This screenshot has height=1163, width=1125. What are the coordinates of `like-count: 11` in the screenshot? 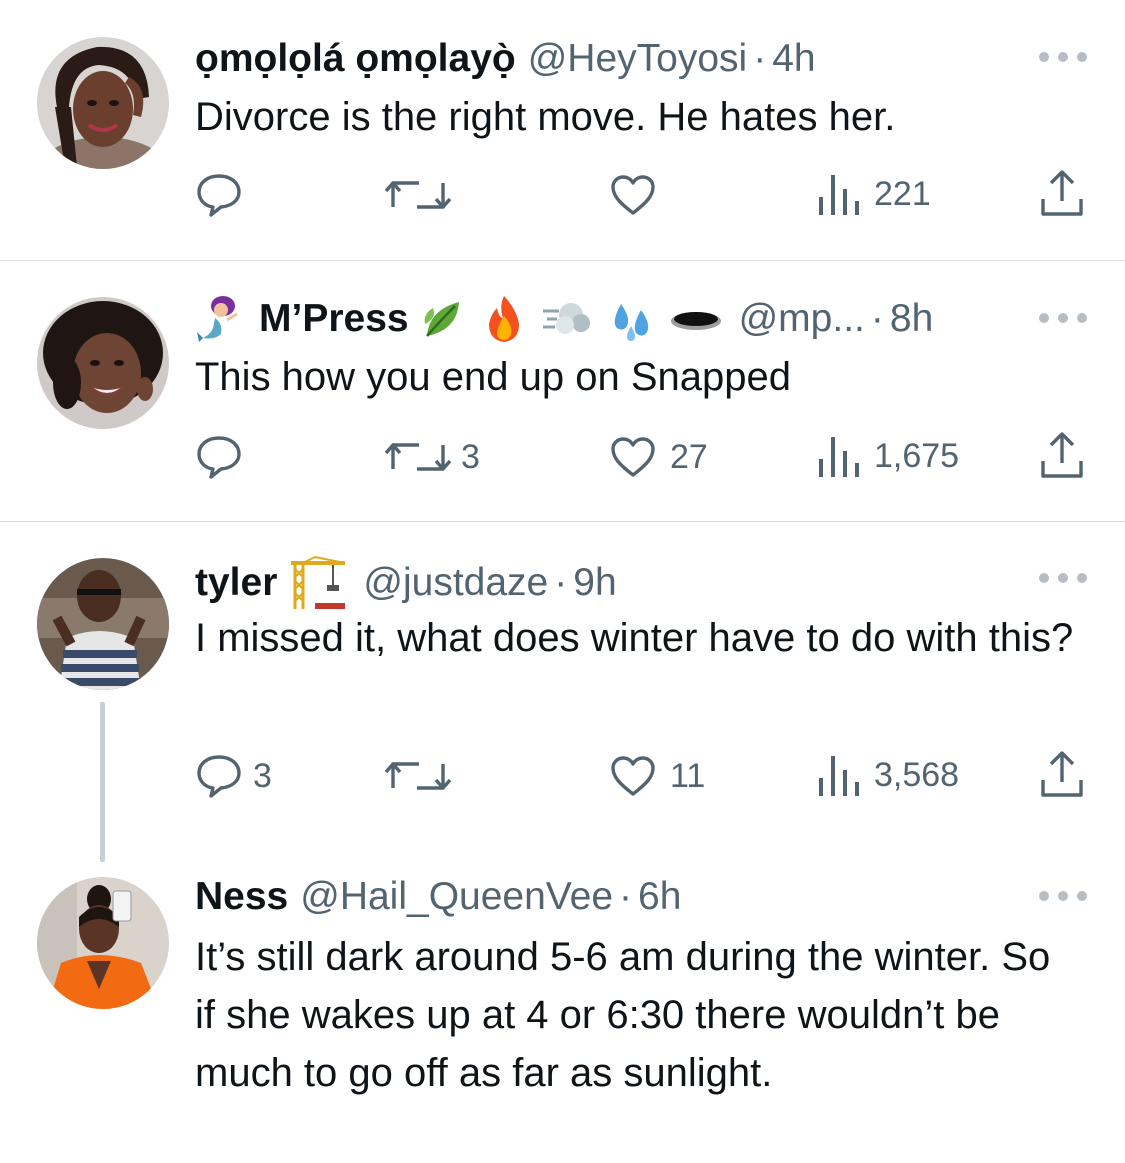 It's located at (688, 775).